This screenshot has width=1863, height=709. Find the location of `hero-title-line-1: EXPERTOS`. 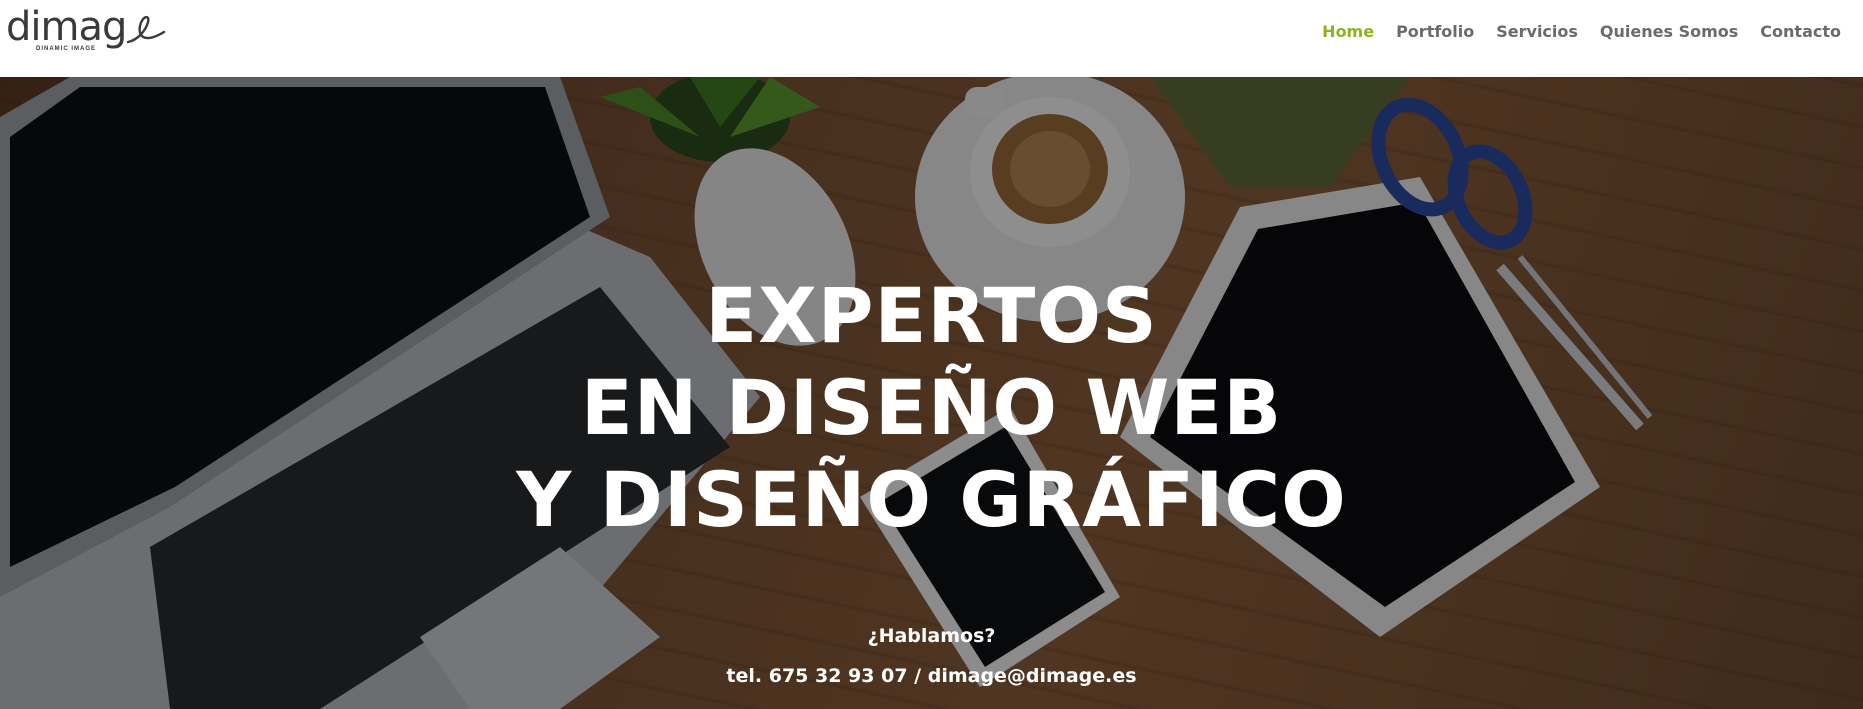

hero-title-line-1: EXPERTOS is located at coordinates (931, 315).